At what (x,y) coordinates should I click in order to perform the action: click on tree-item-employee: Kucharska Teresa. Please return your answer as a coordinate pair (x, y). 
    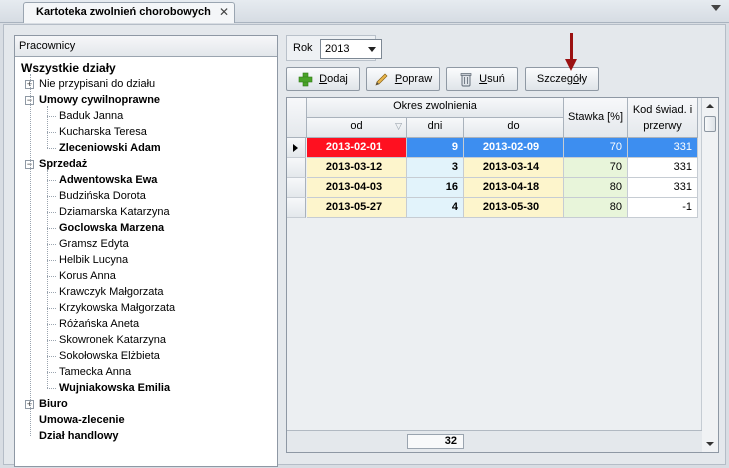
    Looking at the image, I should click on (103, 132).